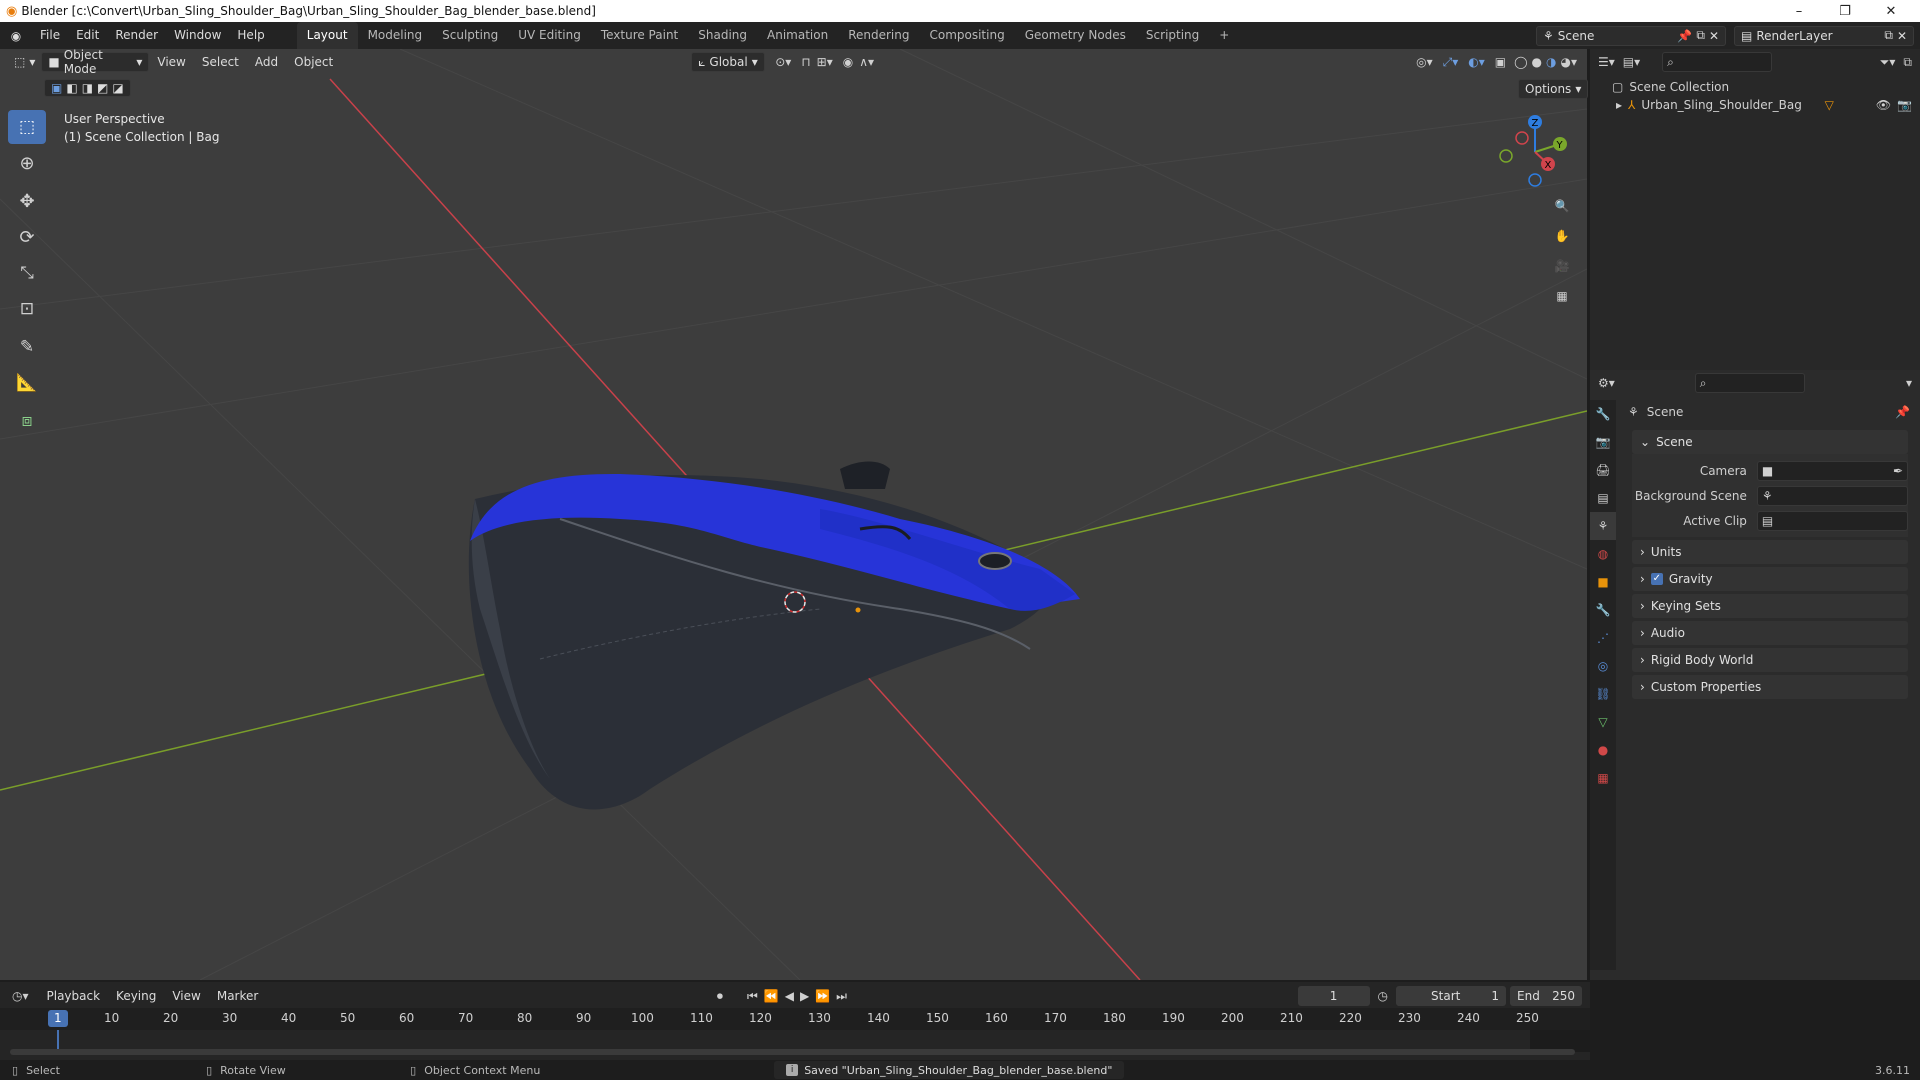 Image resolution: width=1920 pixels, height=1080 pixels. I want to click on new-collection-icon: ⧉, so click(1907, 62).